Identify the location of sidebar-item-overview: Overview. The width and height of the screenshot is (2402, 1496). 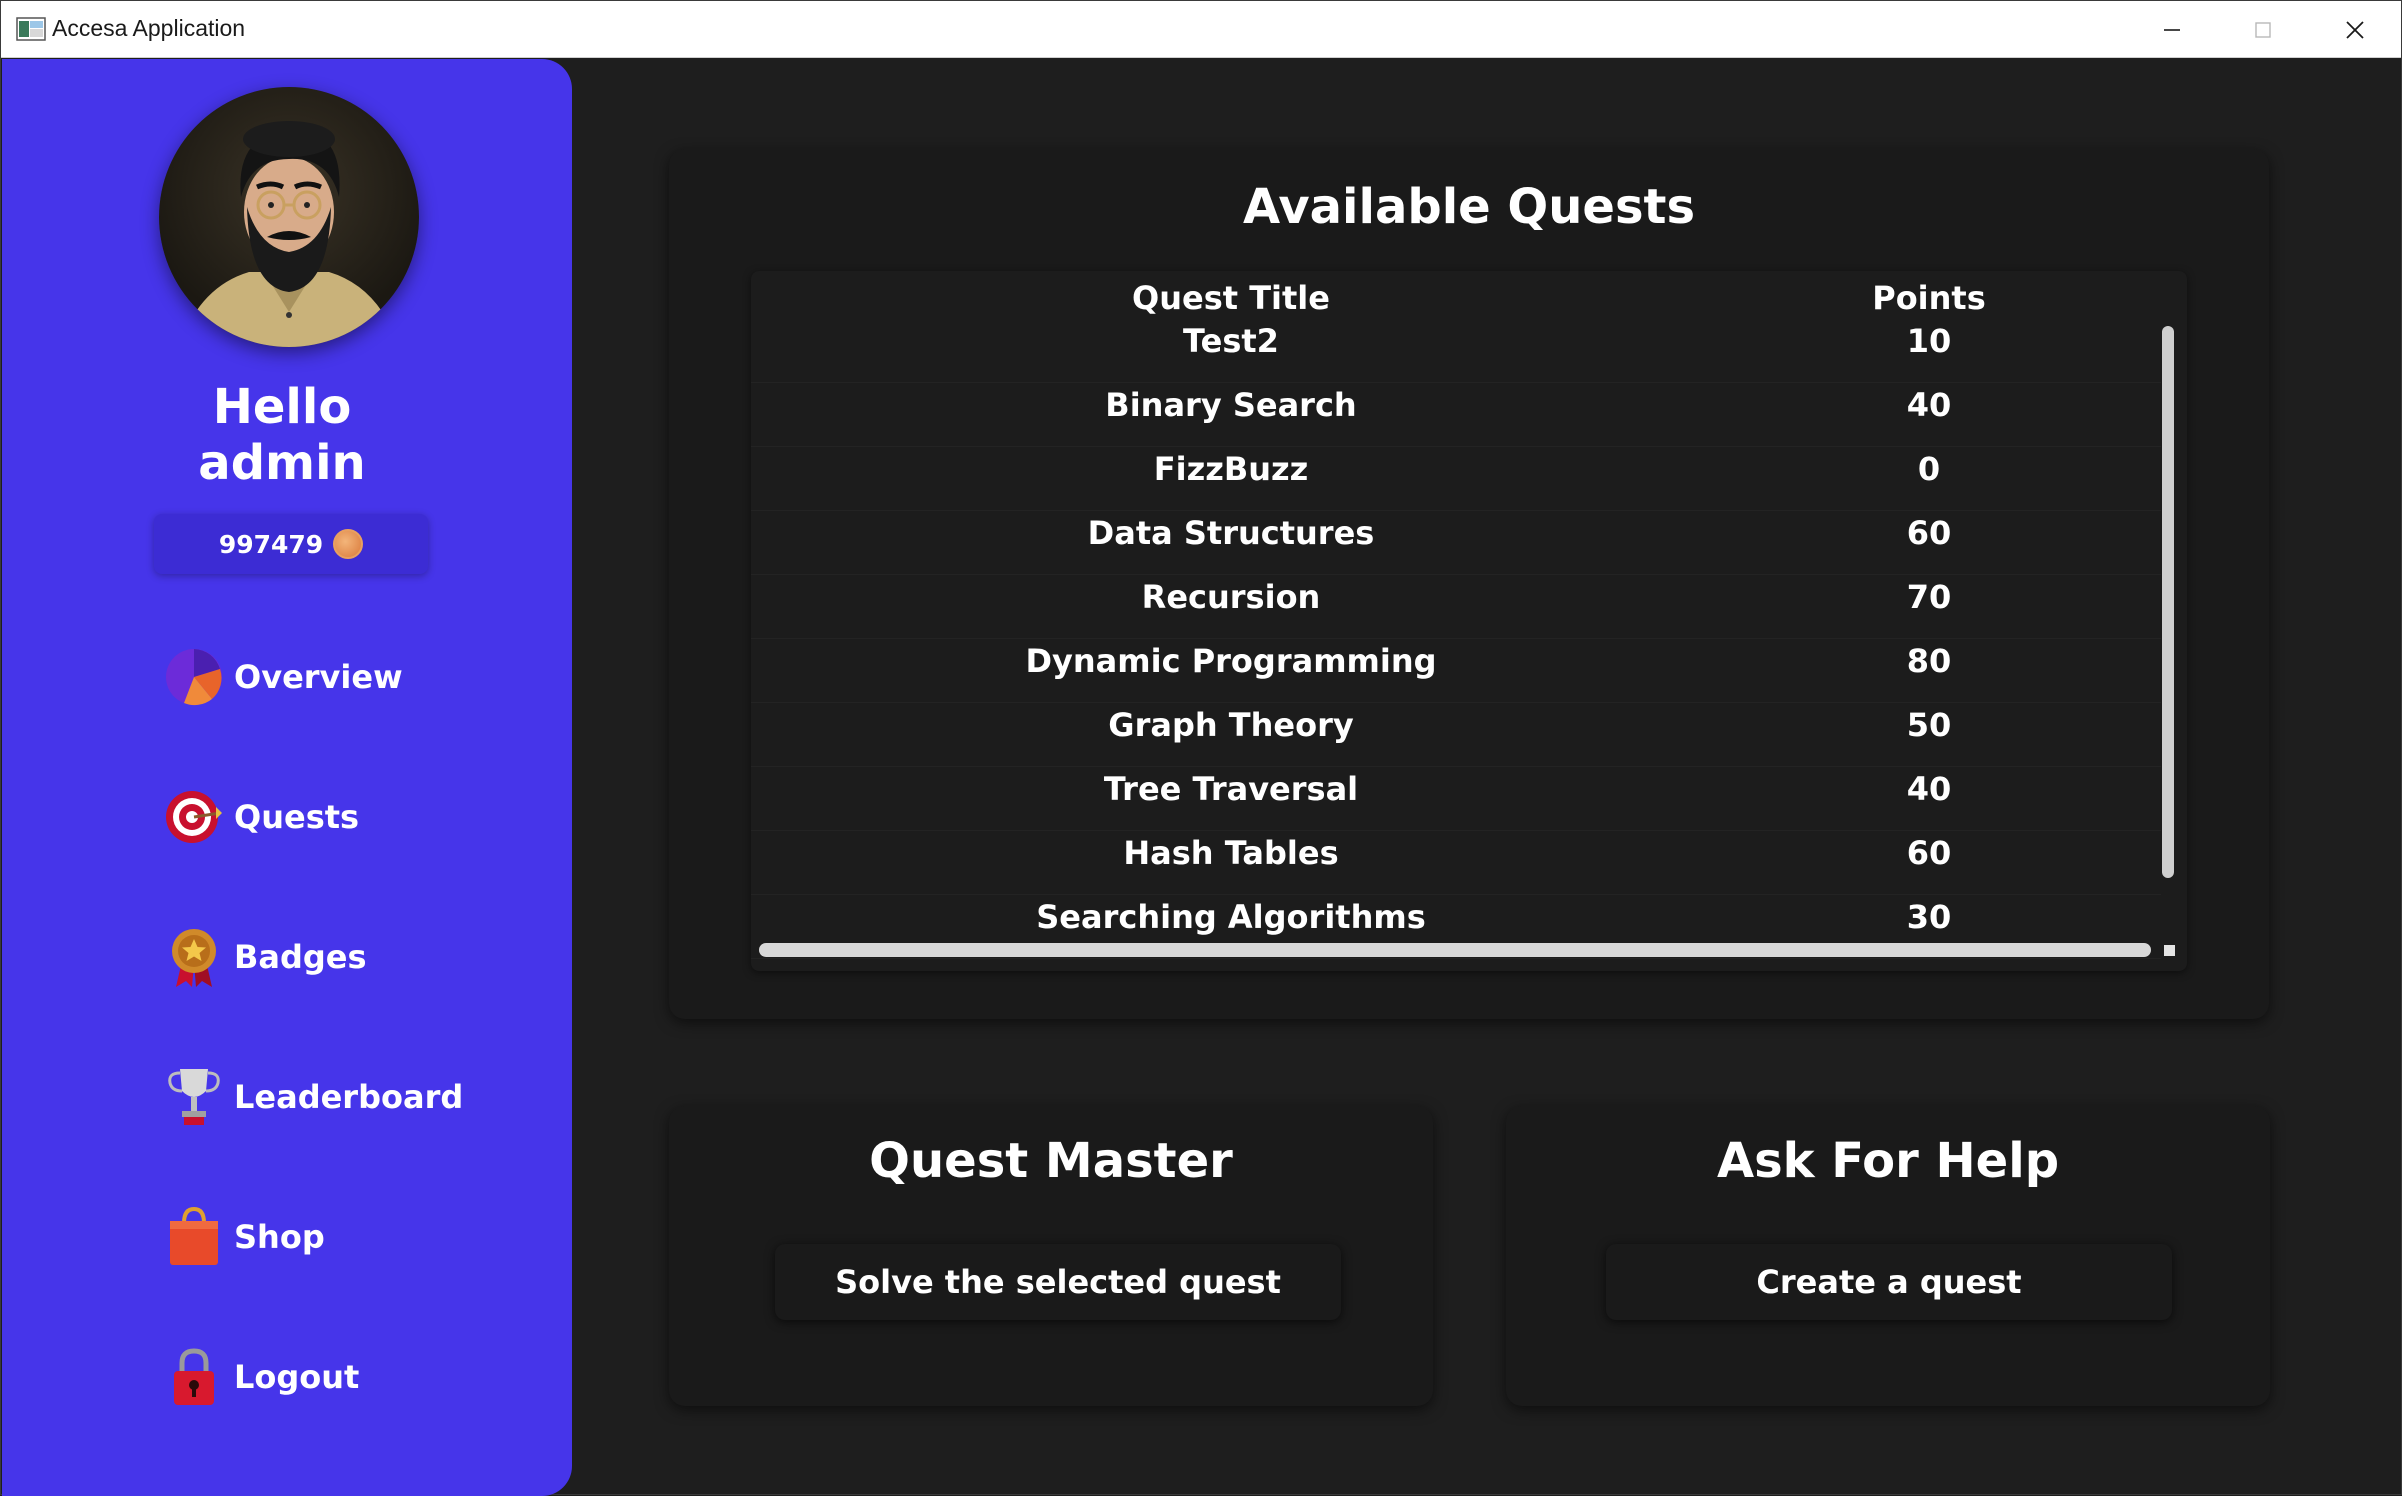
(282, 677).